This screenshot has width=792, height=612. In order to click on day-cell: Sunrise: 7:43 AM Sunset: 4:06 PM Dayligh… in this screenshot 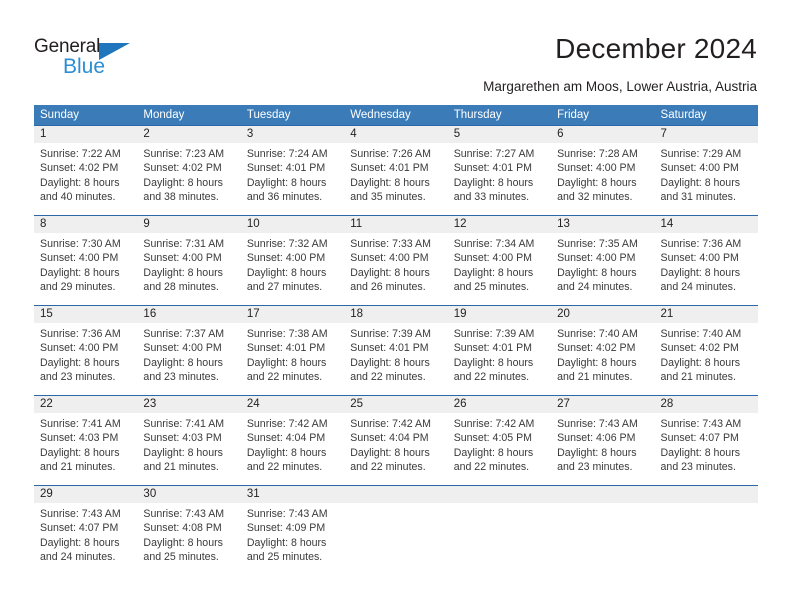, I will do `click(602, 449)`.